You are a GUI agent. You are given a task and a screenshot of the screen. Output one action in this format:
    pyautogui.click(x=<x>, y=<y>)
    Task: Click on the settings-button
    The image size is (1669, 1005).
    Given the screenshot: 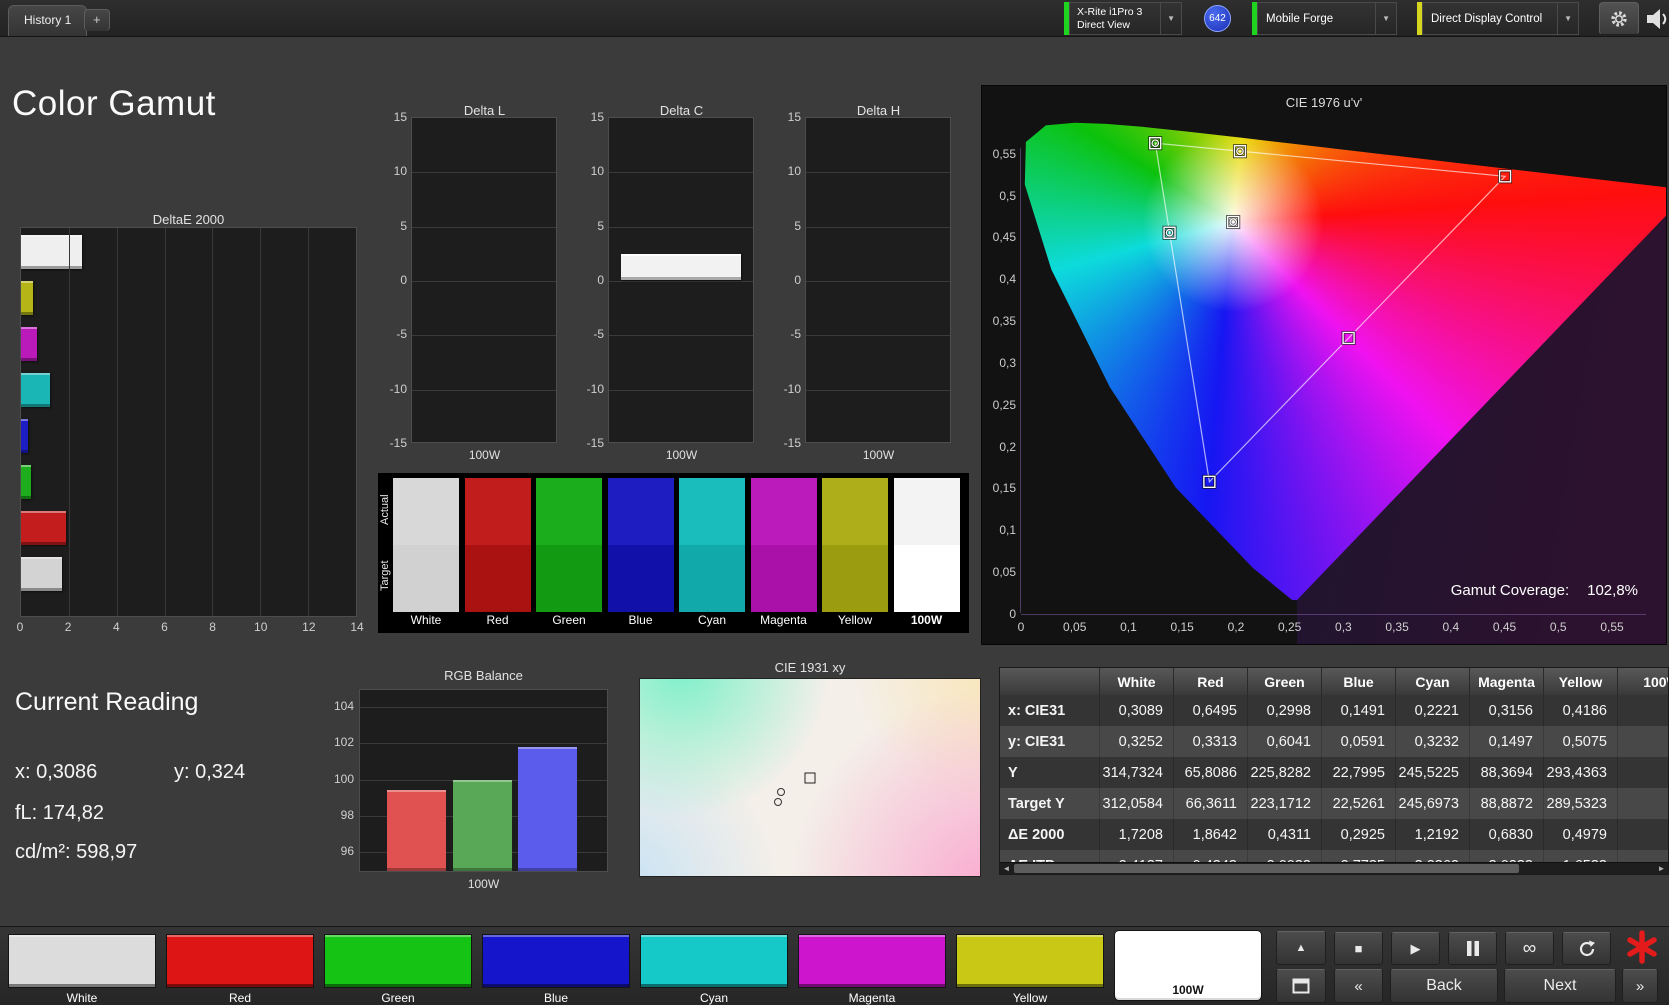 What is the action you would take?
    pyautogui.click(x=1619, y=18)
    